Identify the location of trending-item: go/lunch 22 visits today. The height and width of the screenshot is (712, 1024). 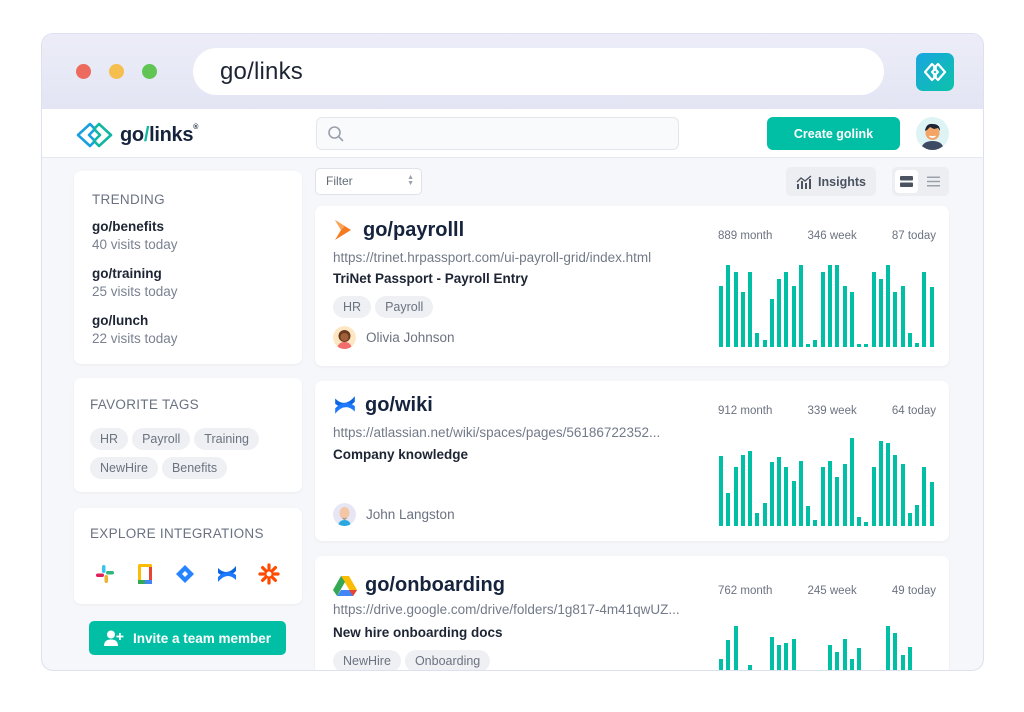
(135, 329).